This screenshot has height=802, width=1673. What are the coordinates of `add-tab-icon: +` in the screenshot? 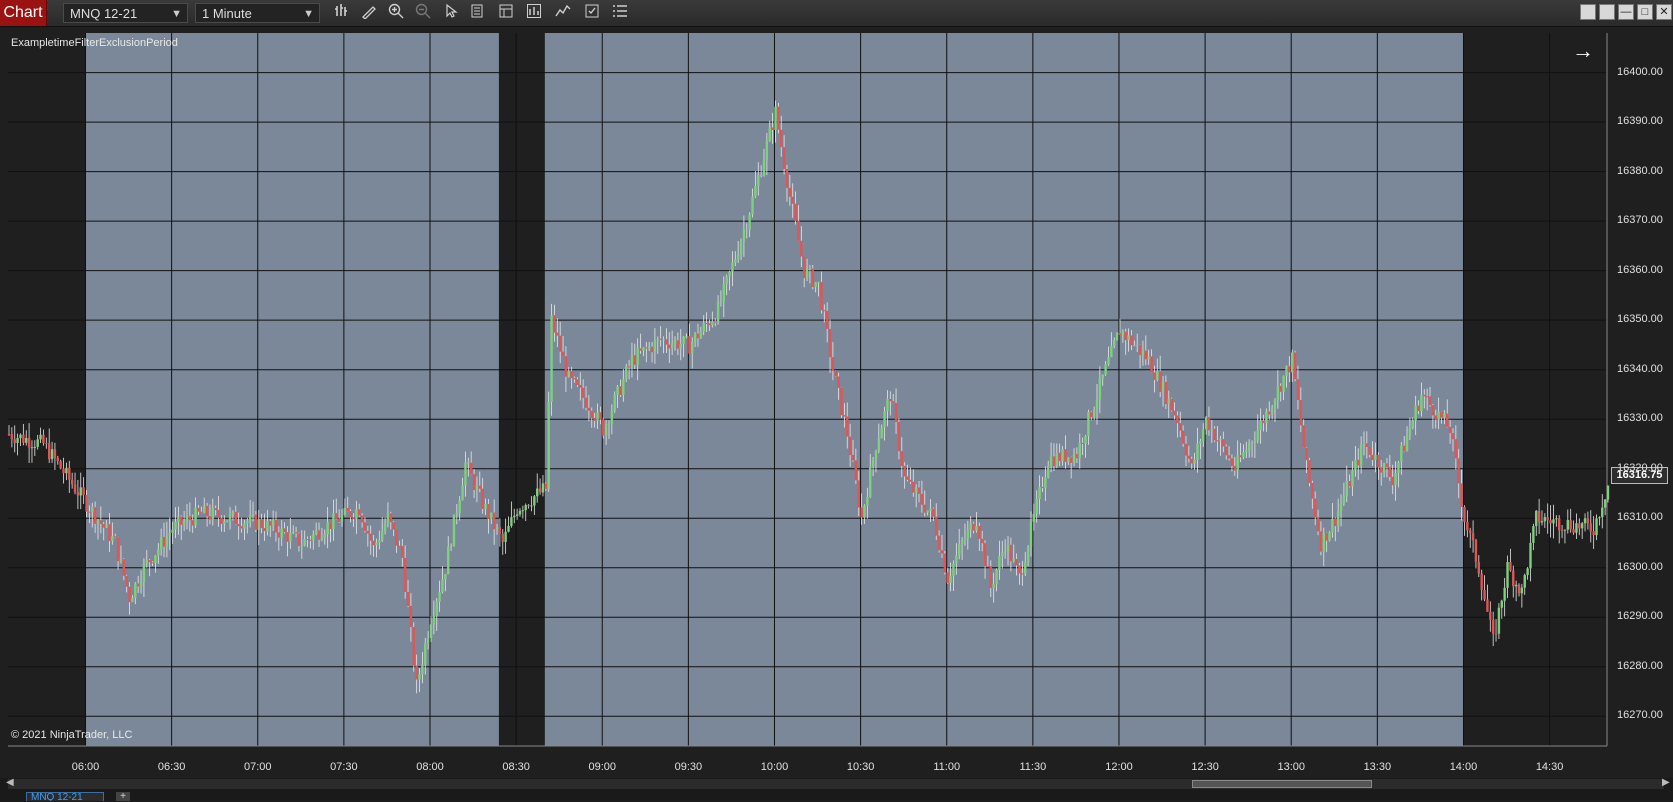 It's located at (123, 797).